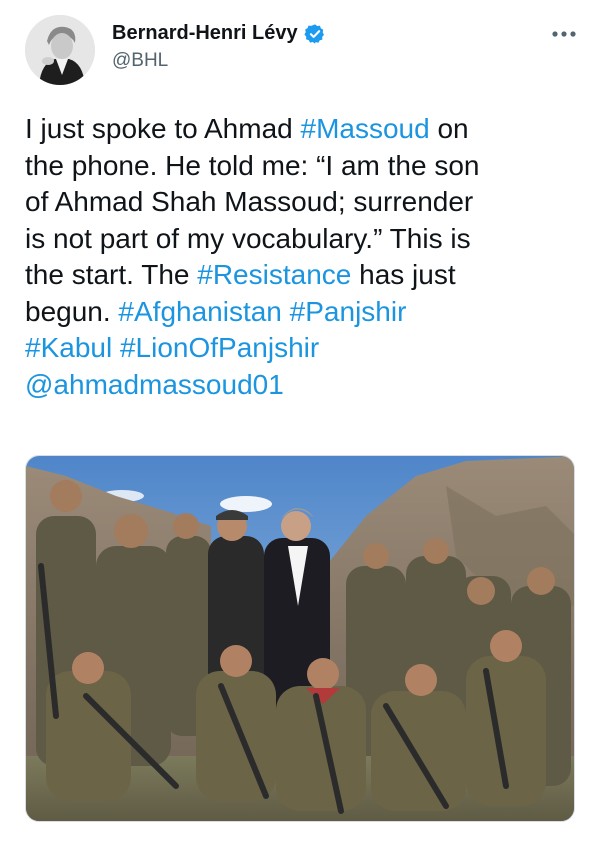  What do you see at coordinates (163, 128) in the screenshot?
I see `tweet-text-segment: I just spoke to Ahmad` at bounding box center [163, 128].